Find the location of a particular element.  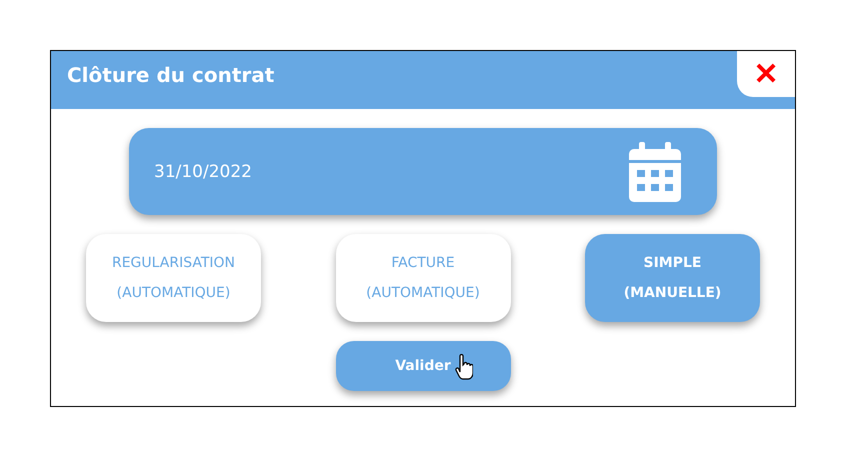

pointer-hand-icon is located at coordinates (464, 367).